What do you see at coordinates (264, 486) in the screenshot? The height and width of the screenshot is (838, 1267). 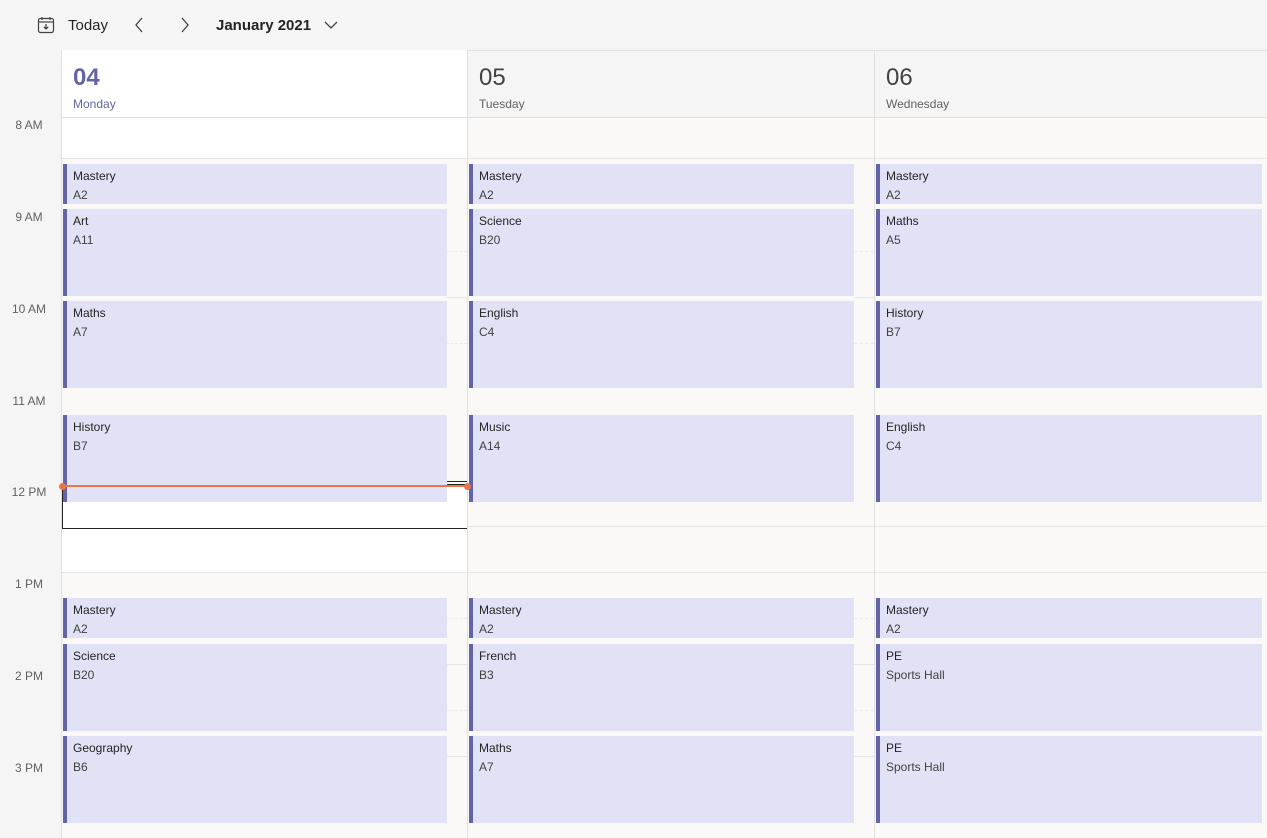 I see `current-time-line` at bounding box center [264, 486].